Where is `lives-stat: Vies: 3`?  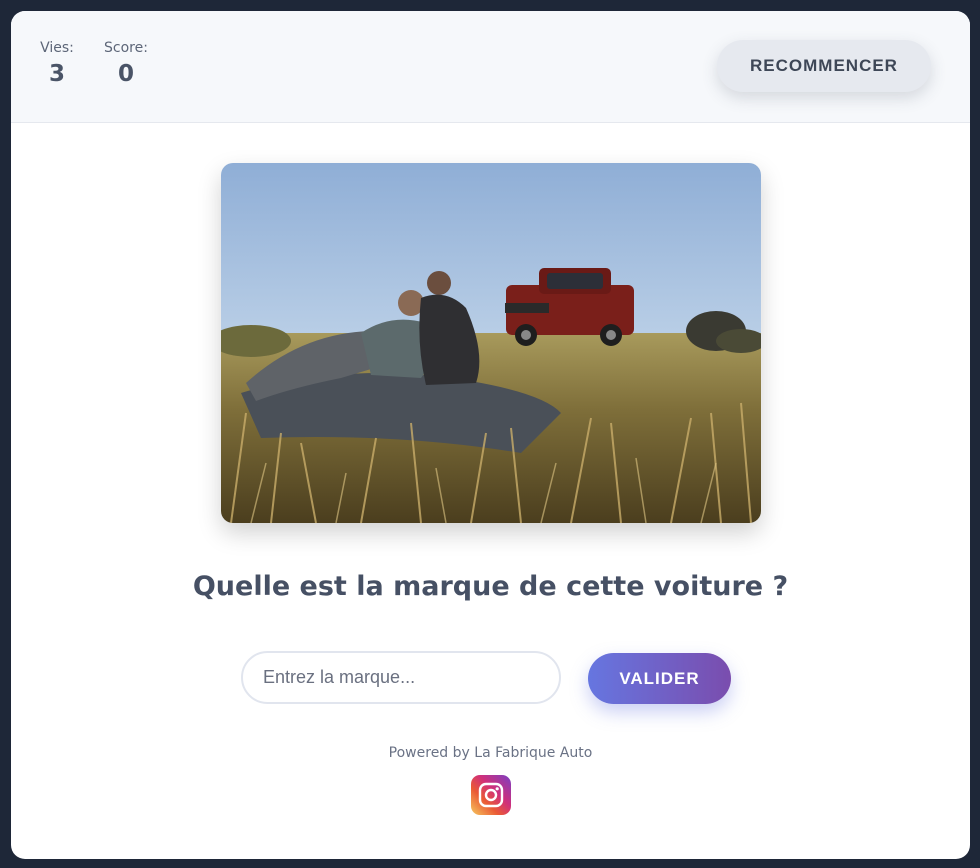 lives-stat: Vies: 3 is located at coordinates (57, 63).